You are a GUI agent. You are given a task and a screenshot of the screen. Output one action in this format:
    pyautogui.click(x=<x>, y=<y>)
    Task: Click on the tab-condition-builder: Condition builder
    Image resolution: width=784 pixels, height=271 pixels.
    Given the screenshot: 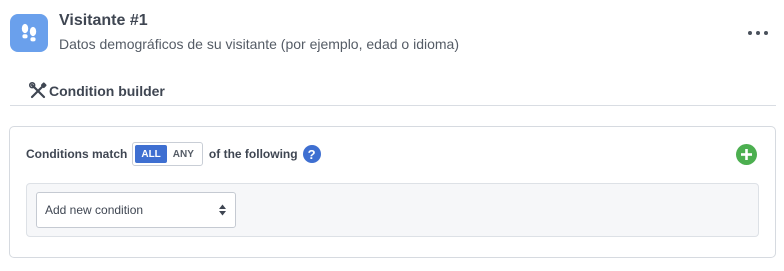 What is the action you would take?
    pyautogui.click(x=96, y=91)
    